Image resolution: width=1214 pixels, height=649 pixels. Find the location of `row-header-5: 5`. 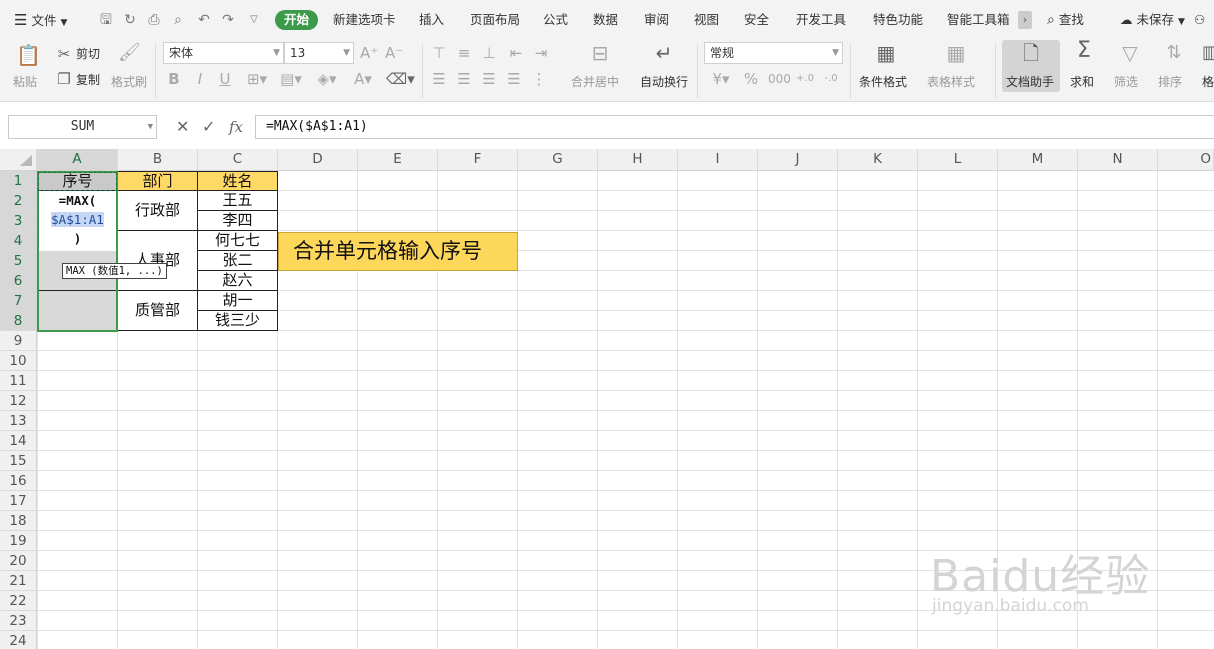

row-header-5: 5 is located at coordinates (18, 261).